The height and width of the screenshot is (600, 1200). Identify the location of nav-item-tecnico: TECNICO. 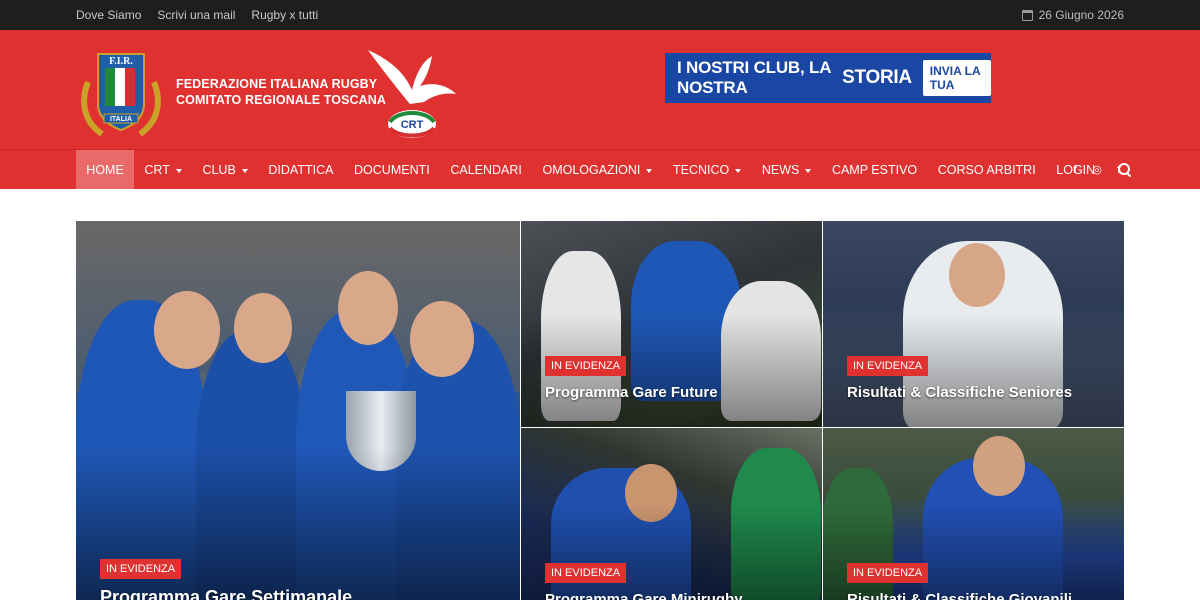
(707, 169).